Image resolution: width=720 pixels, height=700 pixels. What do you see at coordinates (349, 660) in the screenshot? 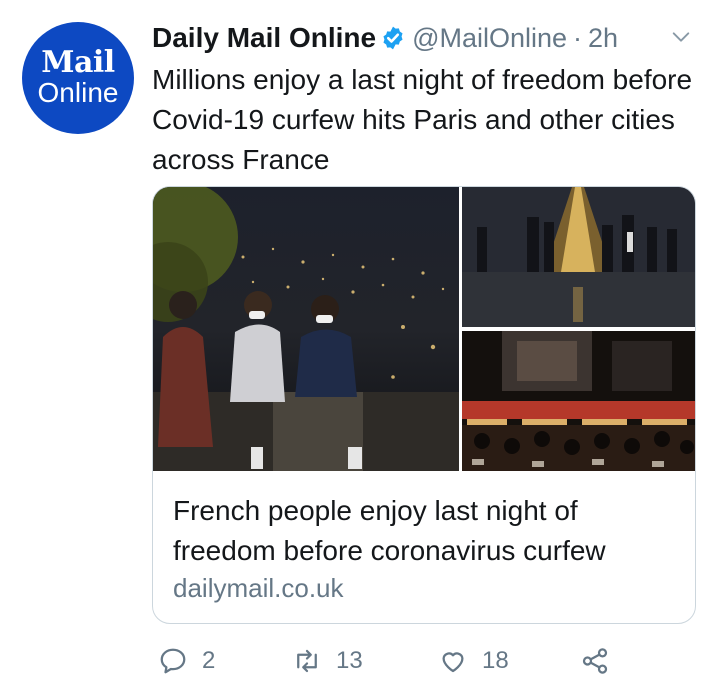
I see `retweet-count: 13` at bounding box center [349, 660].